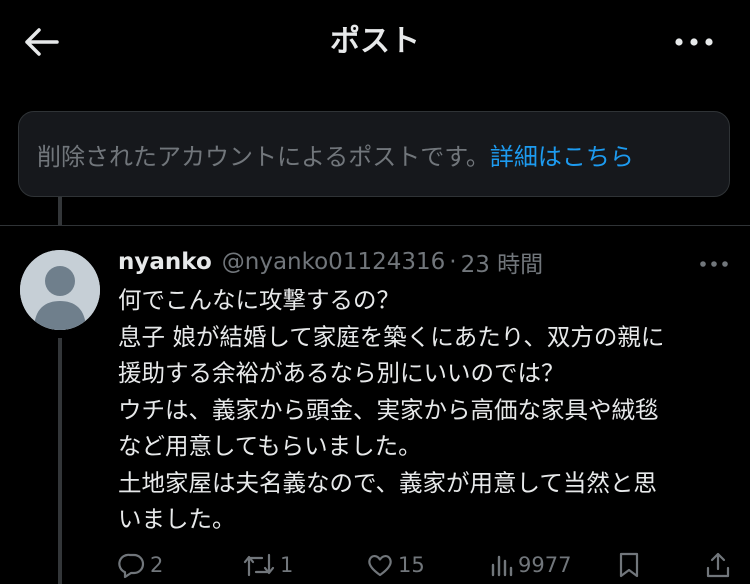 The width and height of the screenshot is (750, 584). What do you see at coordinates (380, 565) in the screenshot?
I see `like-icon` at bounding box center [380, 565].